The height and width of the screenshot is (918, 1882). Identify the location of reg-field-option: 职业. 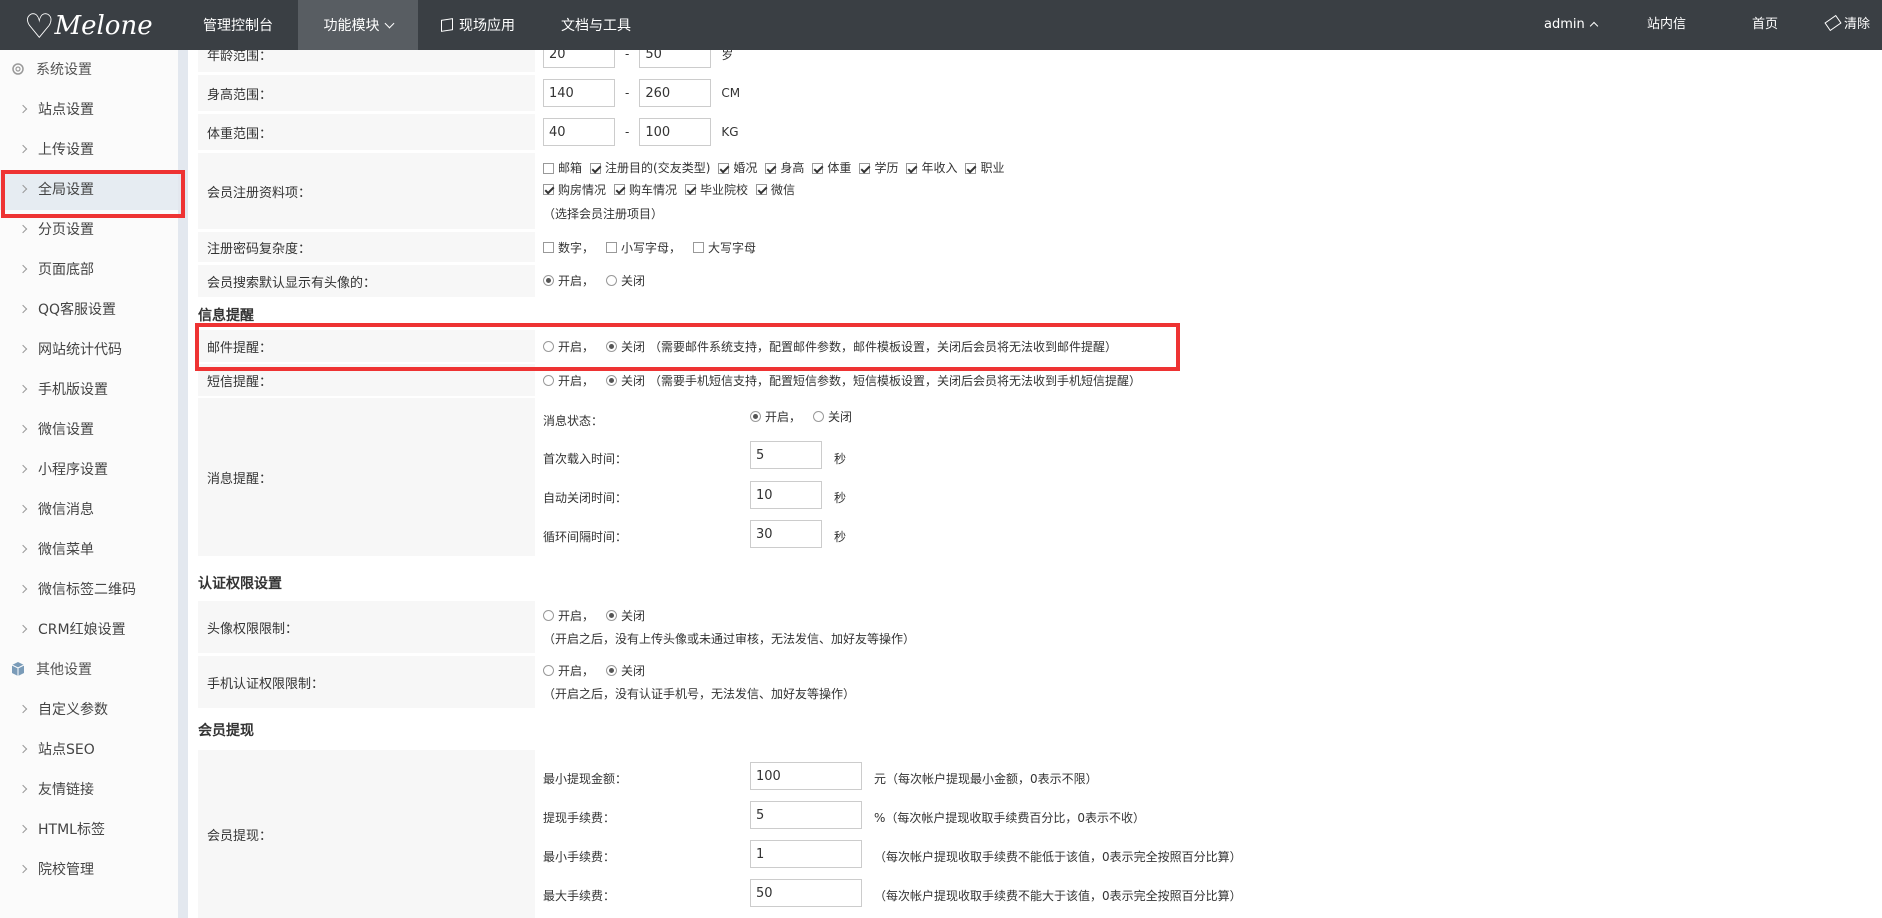
(984, 168).